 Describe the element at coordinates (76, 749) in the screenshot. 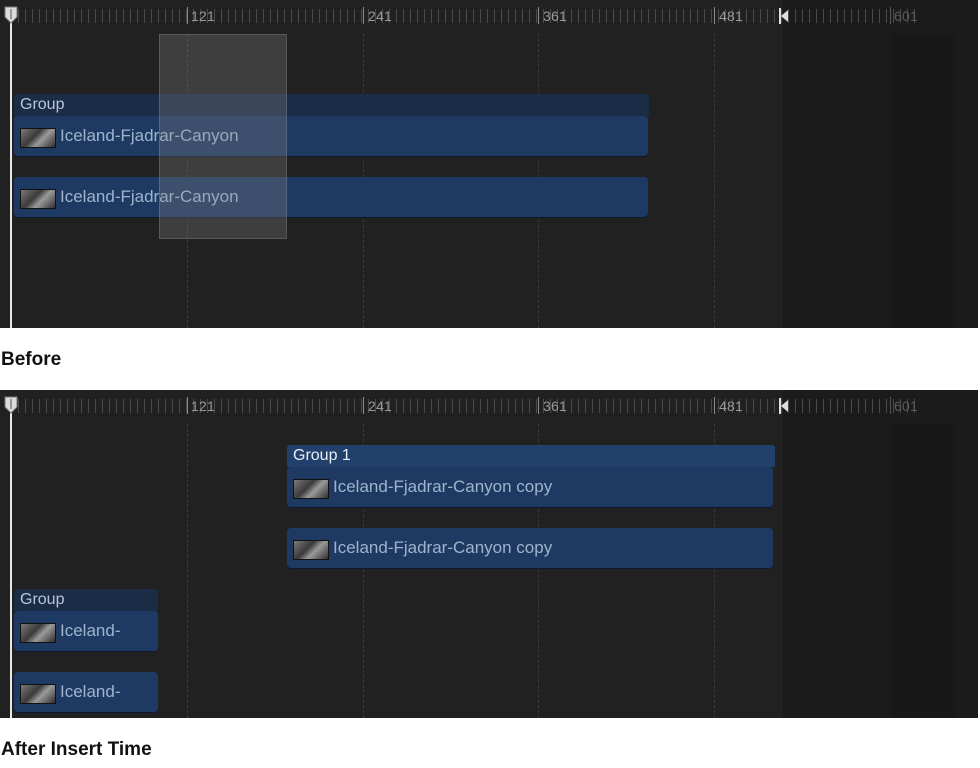

I see `after-caption: After Insert Time` at that location.